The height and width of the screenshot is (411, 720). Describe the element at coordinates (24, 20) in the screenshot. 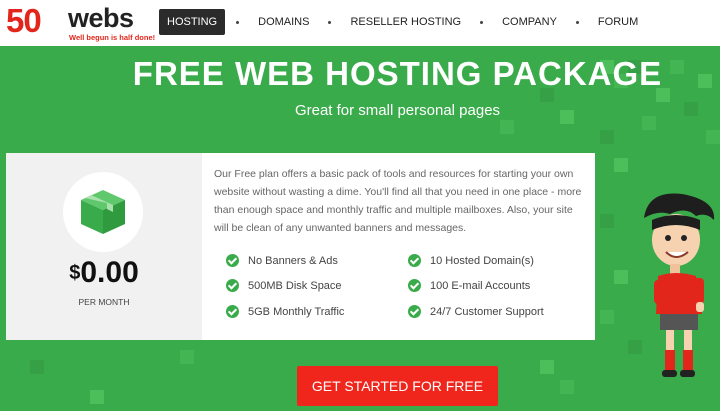

I see `logo-number: 50` at that location.